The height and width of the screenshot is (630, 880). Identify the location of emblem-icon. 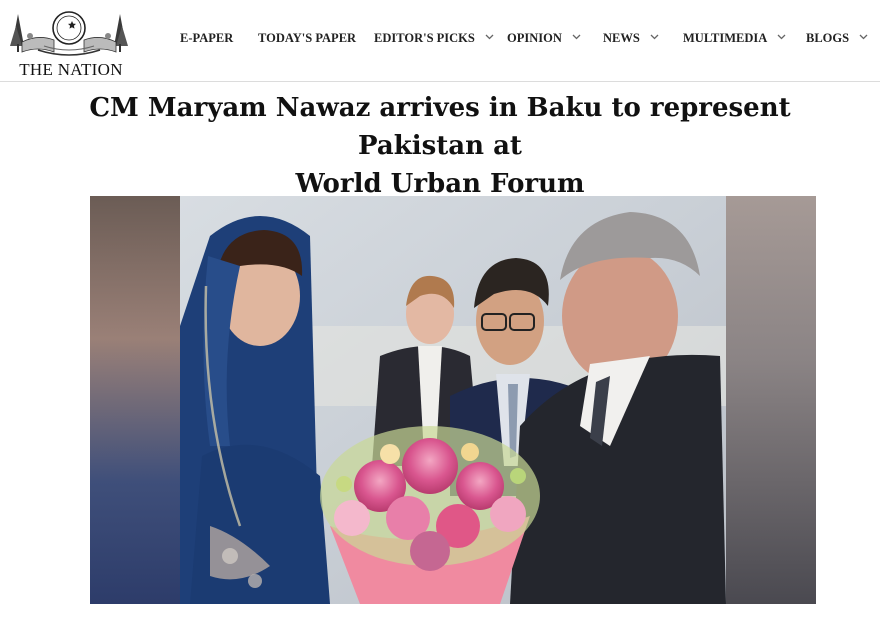
(69, 33).